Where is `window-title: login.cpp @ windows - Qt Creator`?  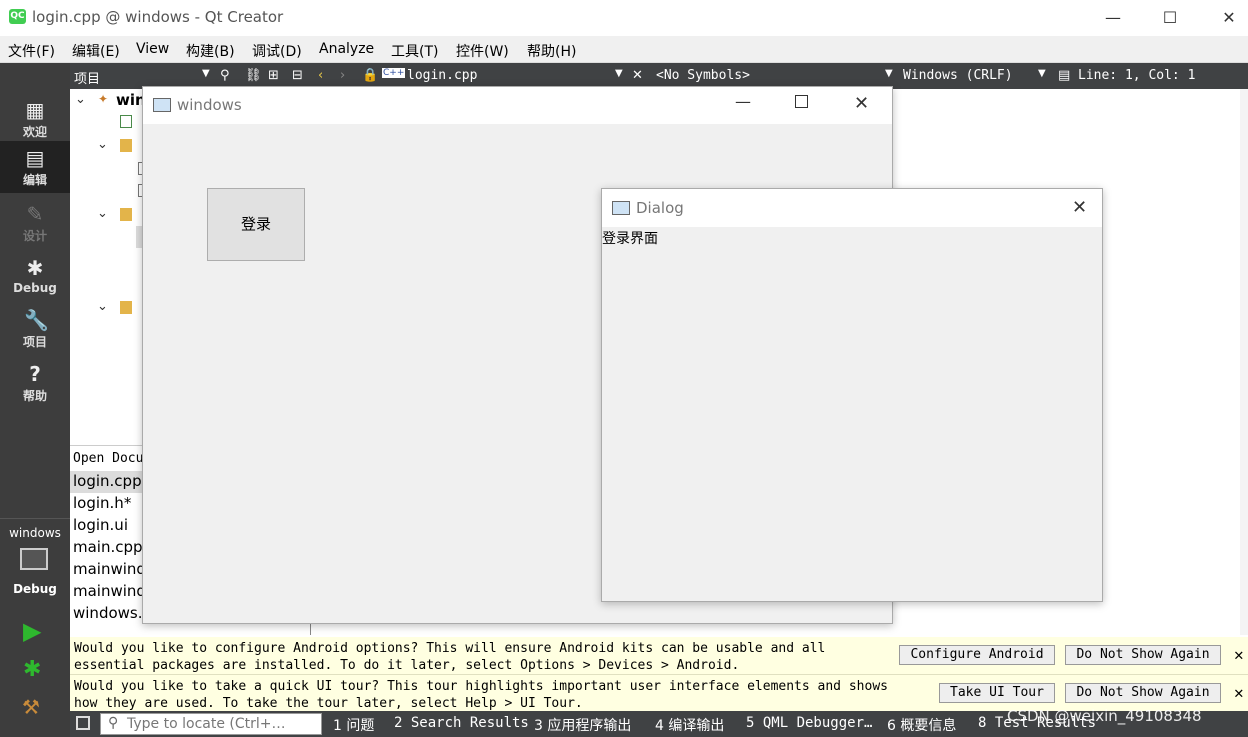 window-title: login.cpp @ windows - Qt Creator is located at coordinates (158, 17).